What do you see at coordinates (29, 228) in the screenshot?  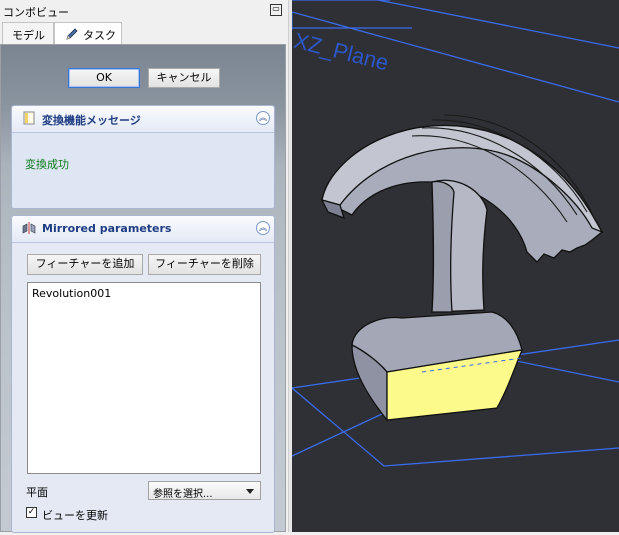 I see `mirrored-feature-icon` at bounding box center [29, 228].